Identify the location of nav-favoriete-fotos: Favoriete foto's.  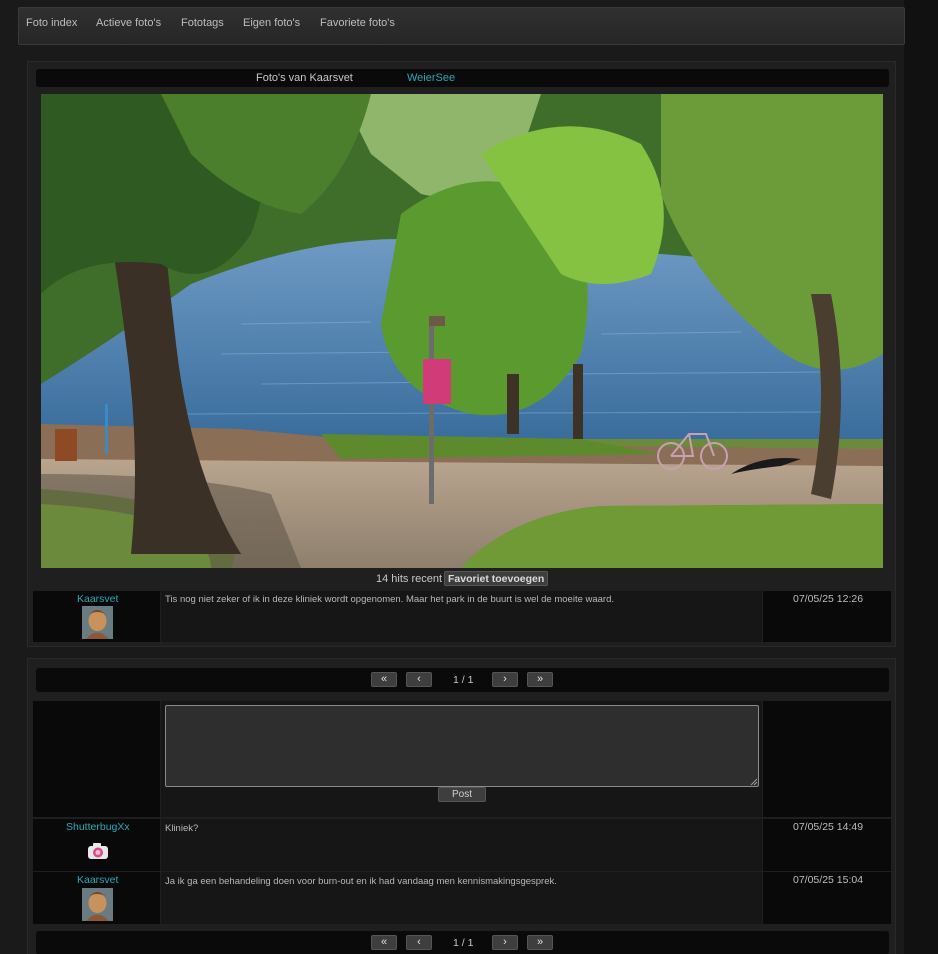
(357, 23).